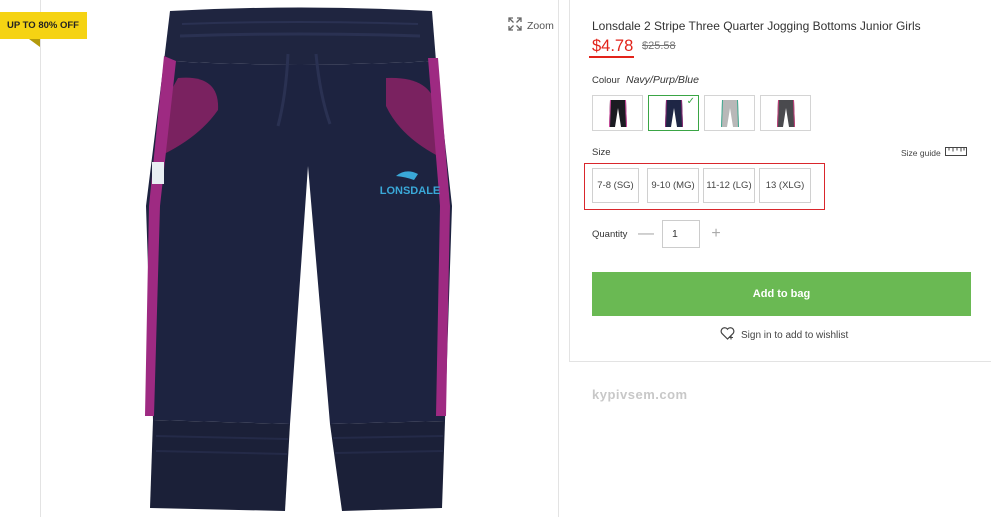 Image resolution: width=991 pixels, height=517 pixels. Describe the element at coordinates (515, 25) in the screenshot. I see `expand-icon` at that location.